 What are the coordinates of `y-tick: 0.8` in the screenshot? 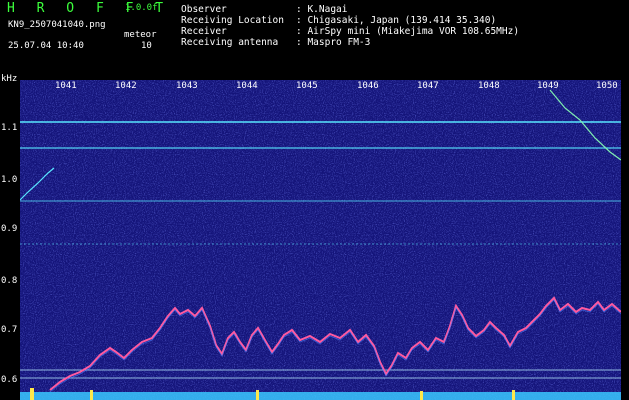 It's located at (9, 281).